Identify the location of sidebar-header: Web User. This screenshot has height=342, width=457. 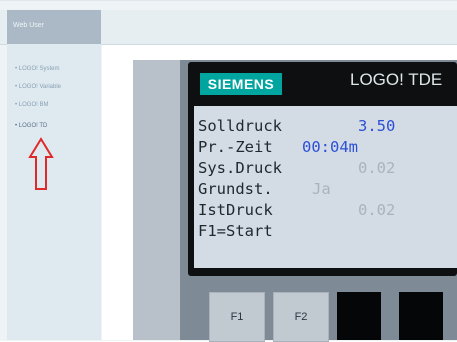
(54, 27).